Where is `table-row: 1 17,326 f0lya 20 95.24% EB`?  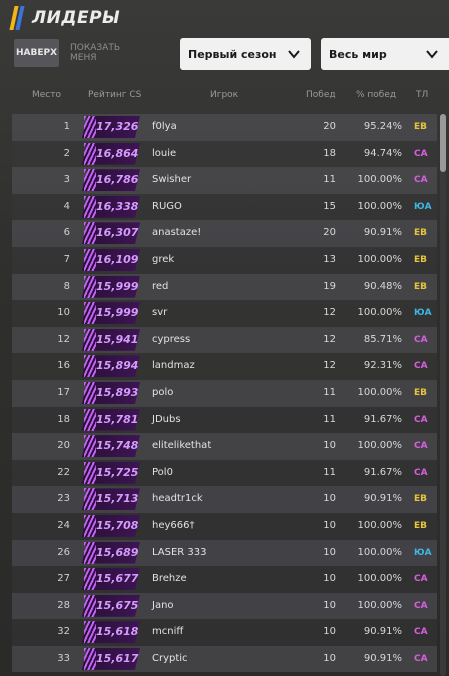 table-row: 1 17,326 f0lya 20 95.24% EB is located at coordinates (224, 127).